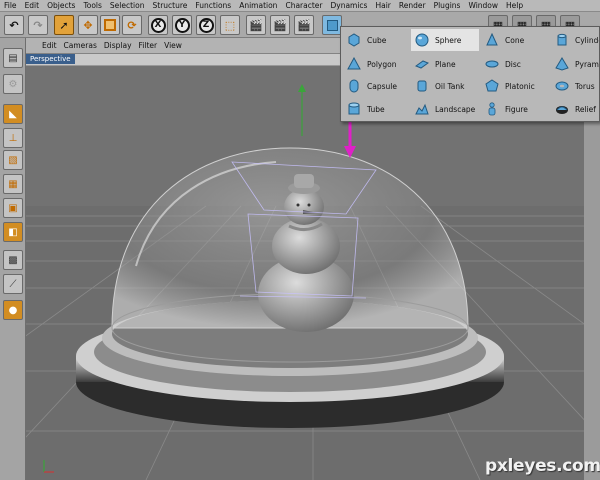 This screenshot has height=480, width=600. What do you see at coordinates (542, 466) in the screenshot?
I see `watermark: pxleyes.com` at bounding box center [542, 466].